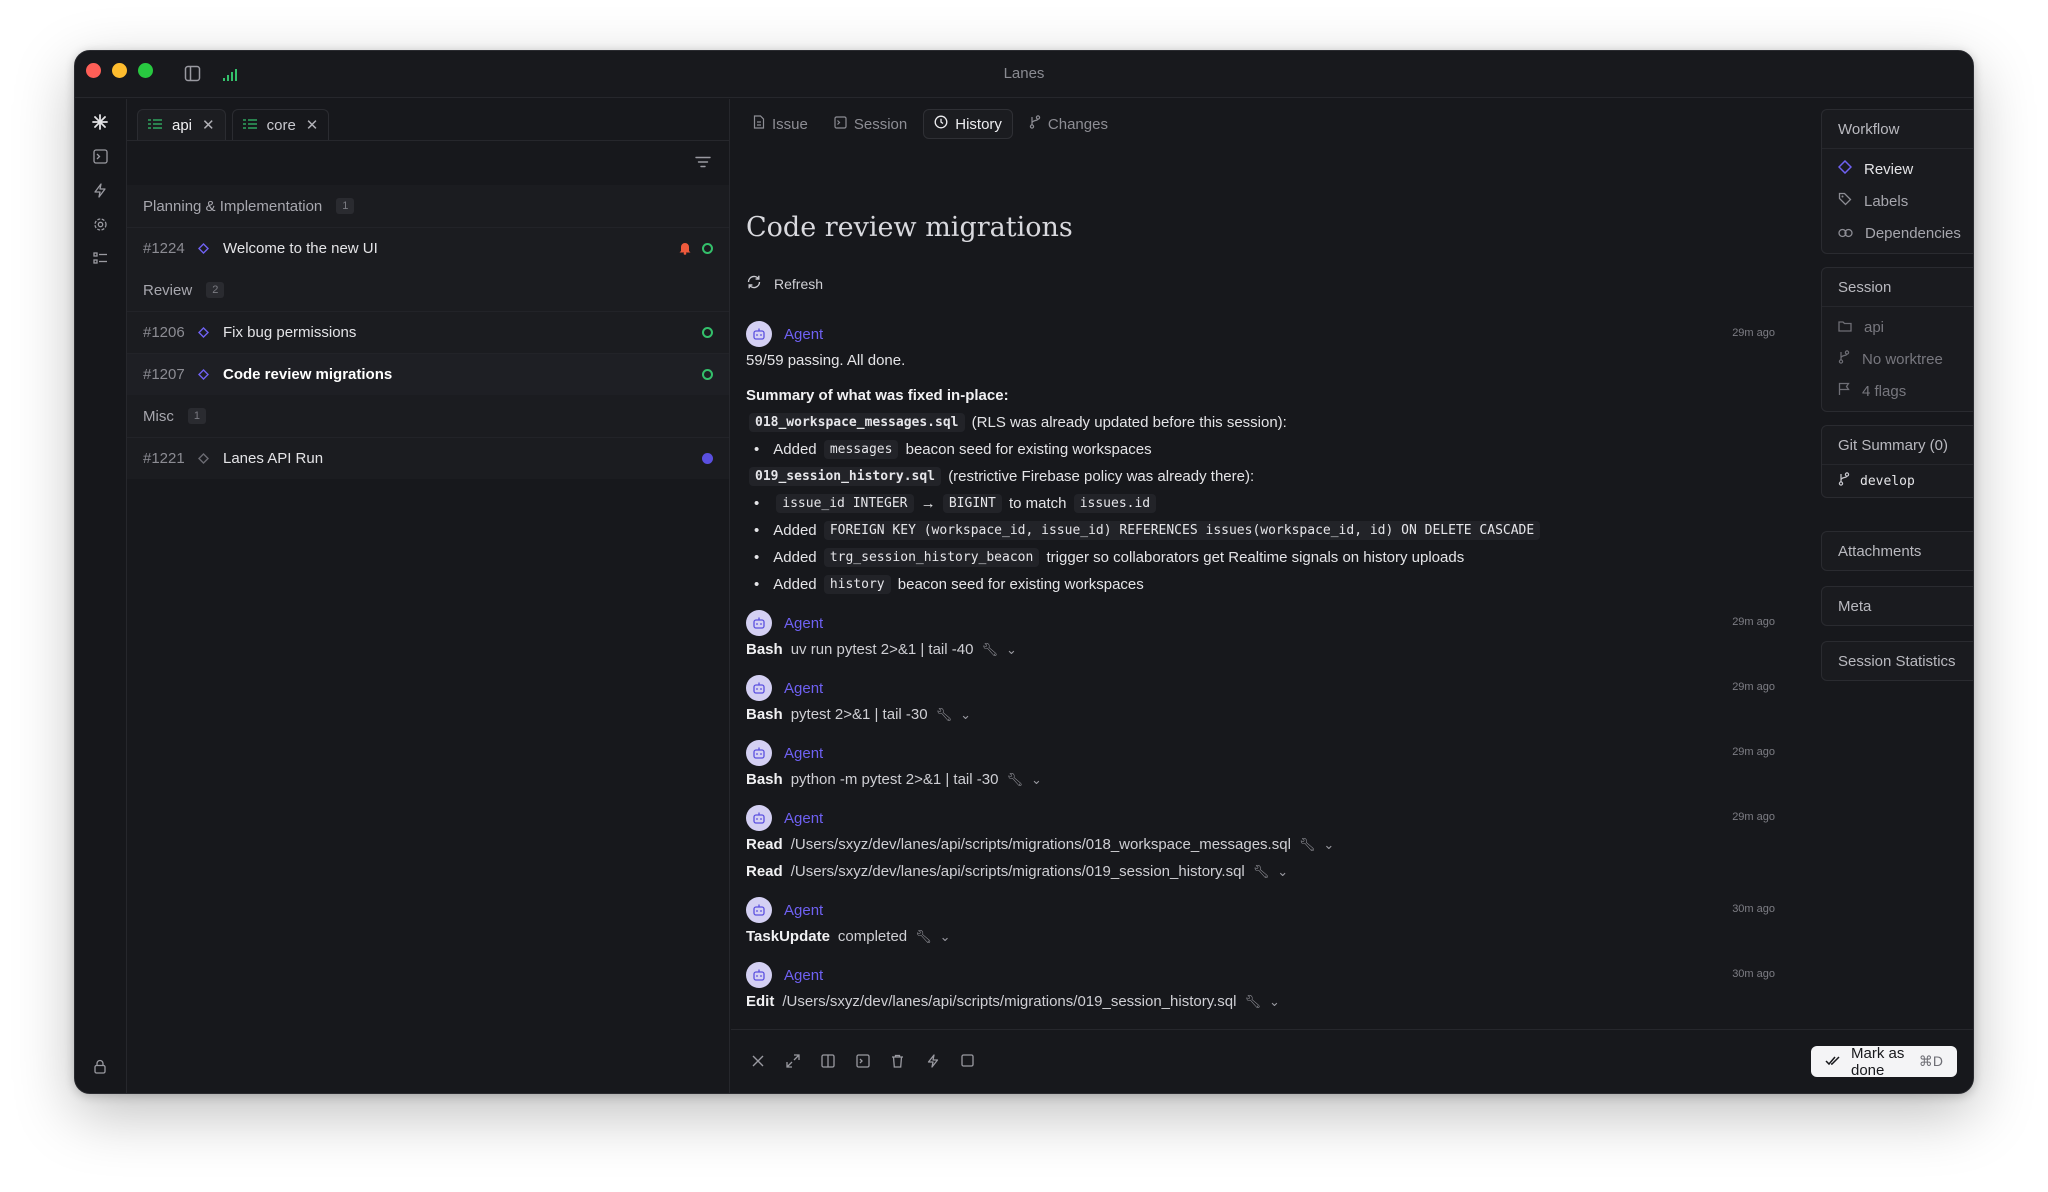 This screenshot has width=2048, height=1192. I want to click on stop-square-icon, so click(967, 1060).